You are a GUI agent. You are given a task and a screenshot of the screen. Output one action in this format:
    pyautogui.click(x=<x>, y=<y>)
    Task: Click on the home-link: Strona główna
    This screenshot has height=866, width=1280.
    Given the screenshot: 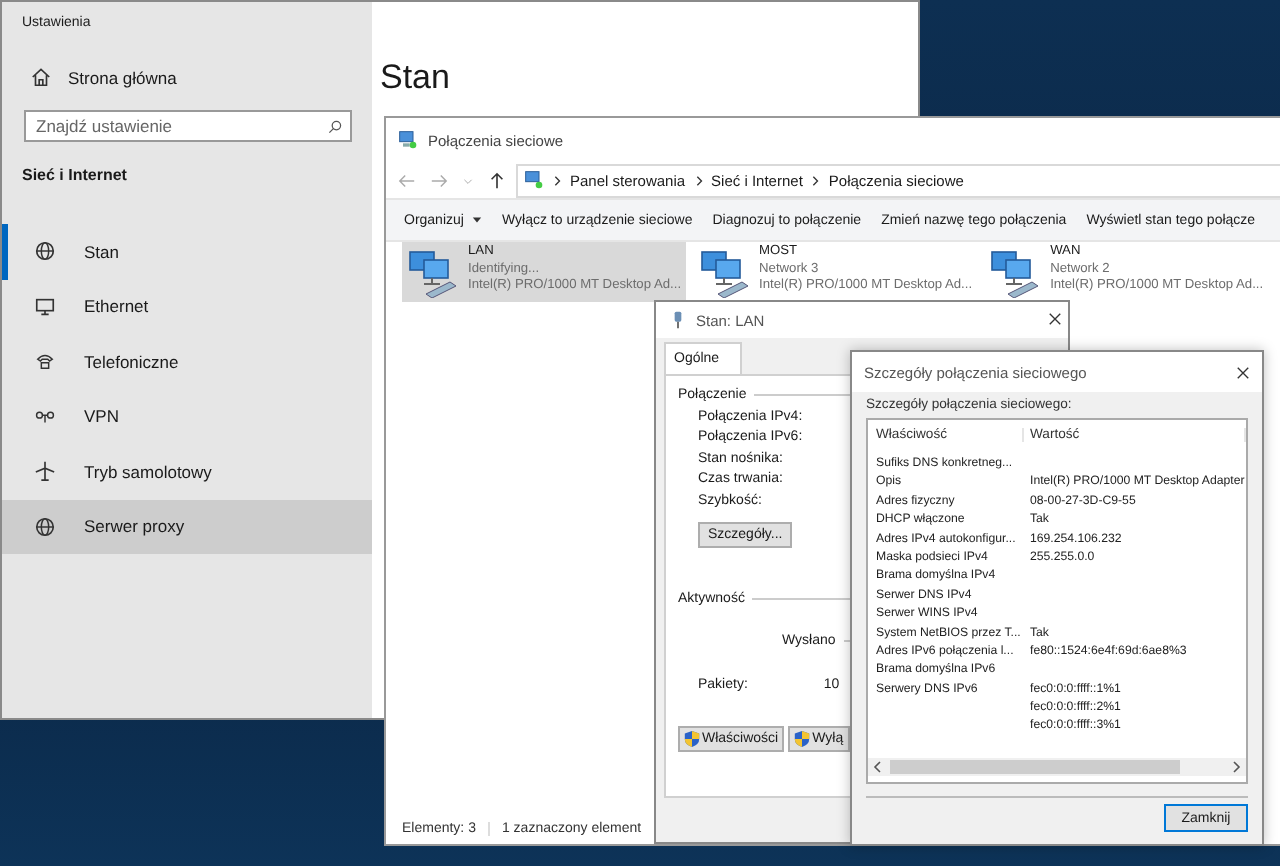 What is the action you would take?
    pyautogui.click(x=187, y=77)
    